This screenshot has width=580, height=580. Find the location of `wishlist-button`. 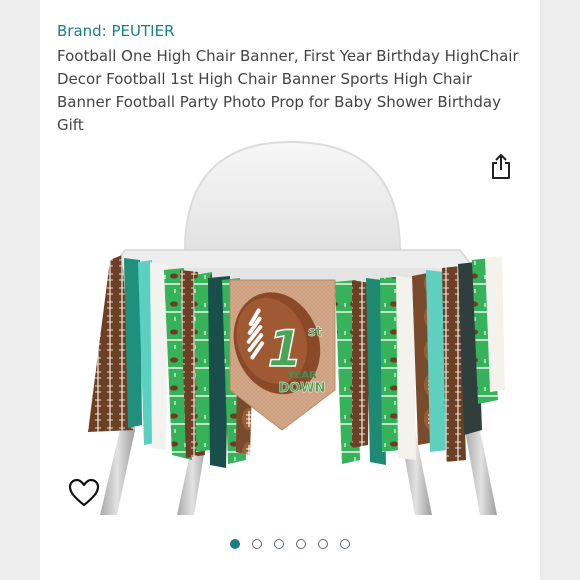

wishlist-button is located at coordinates (84, 493).